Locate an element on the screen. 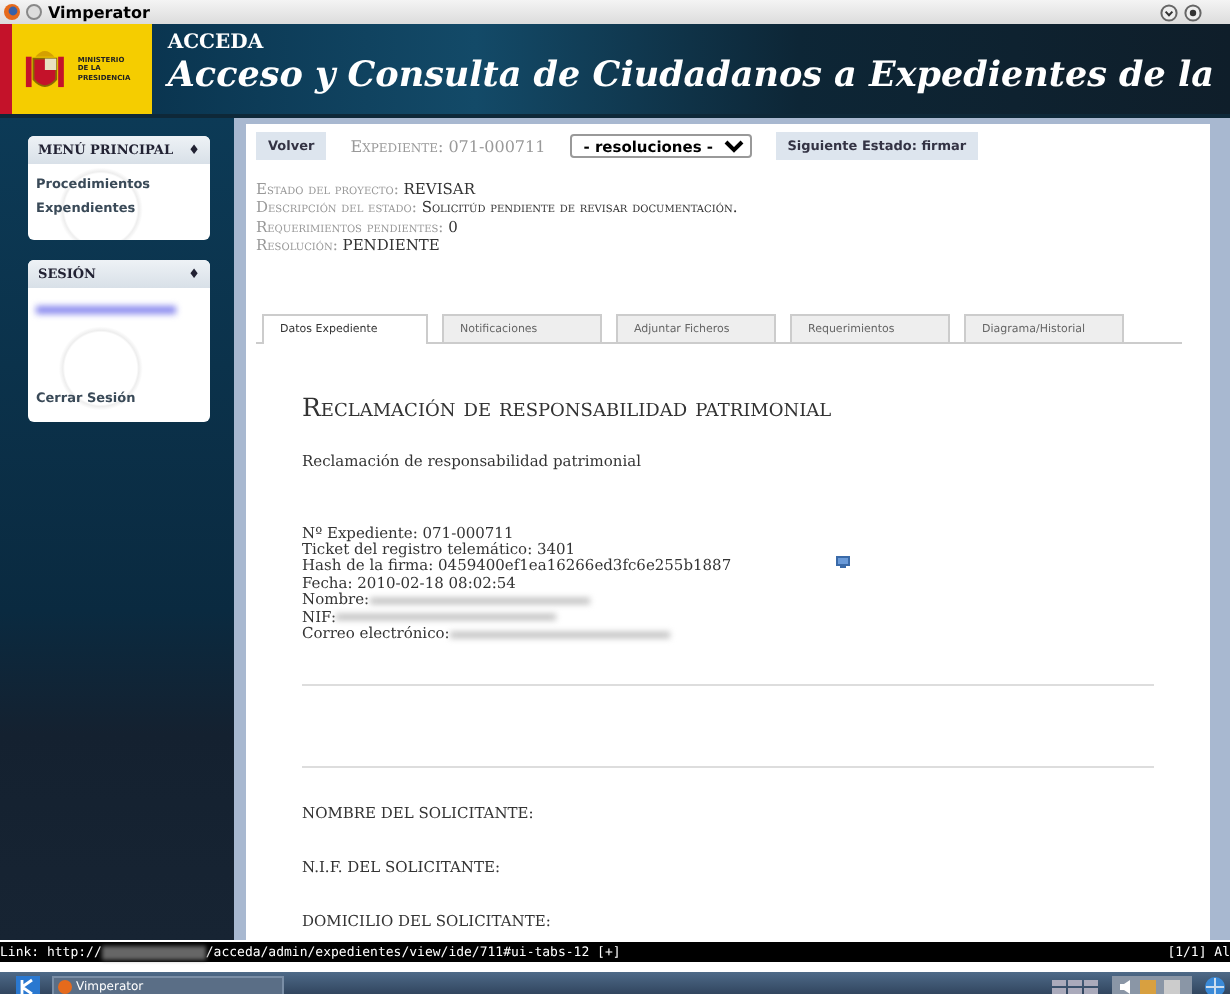 The image size is (1230, 994). maximize-icon is located at coordinates (1193, 12).